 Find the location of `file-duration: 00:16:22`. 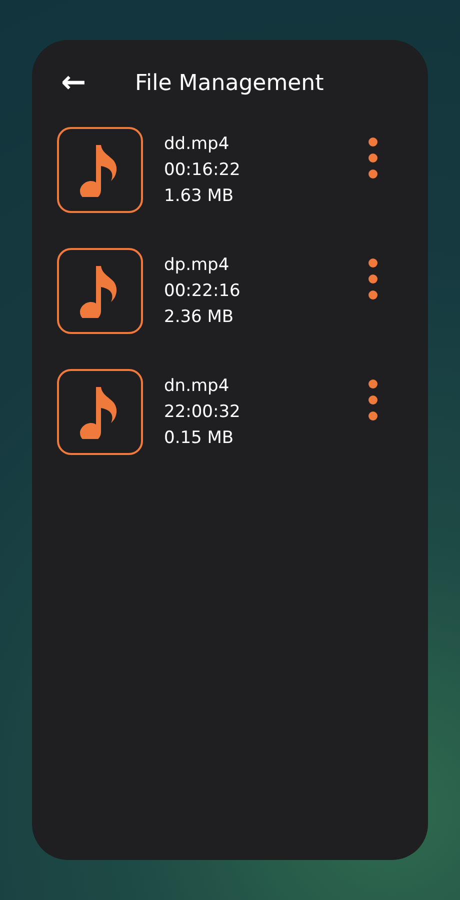

file-duration: 00:16:22 is located at coordinates (203, 170).